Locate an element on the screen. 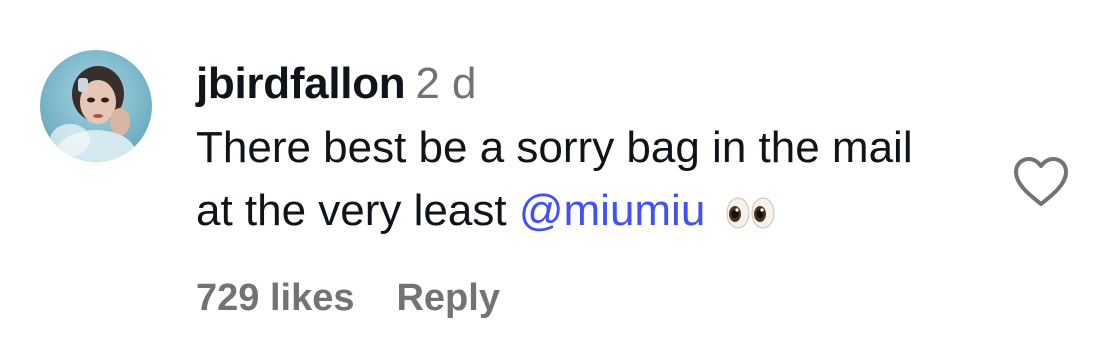 The image size is (1107, 344). timestamp: 2 d is located at coordinates (445, 83).